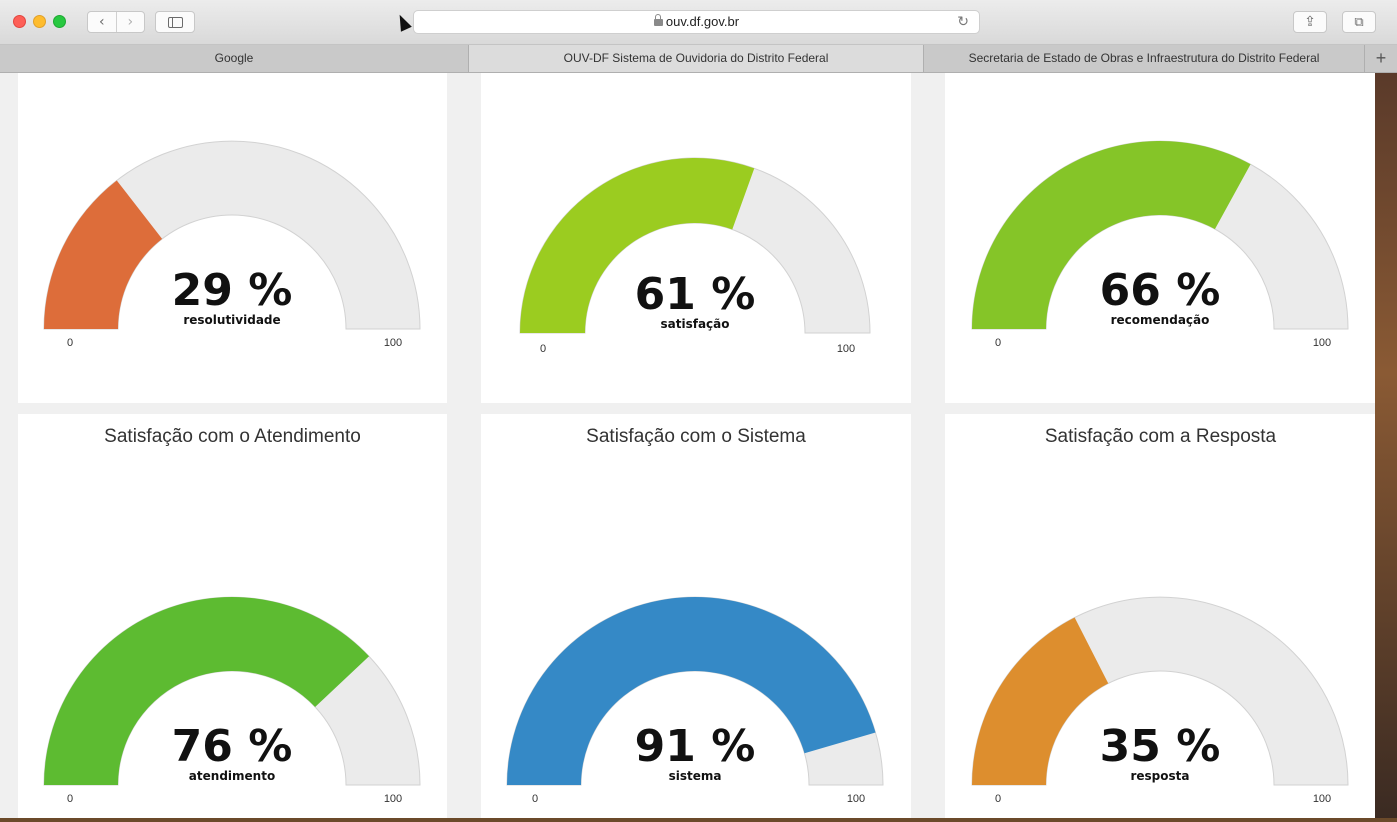  I want to click on gauge-panel-satisfacao: 61 % satisfação 0 100, so click(696, 238).